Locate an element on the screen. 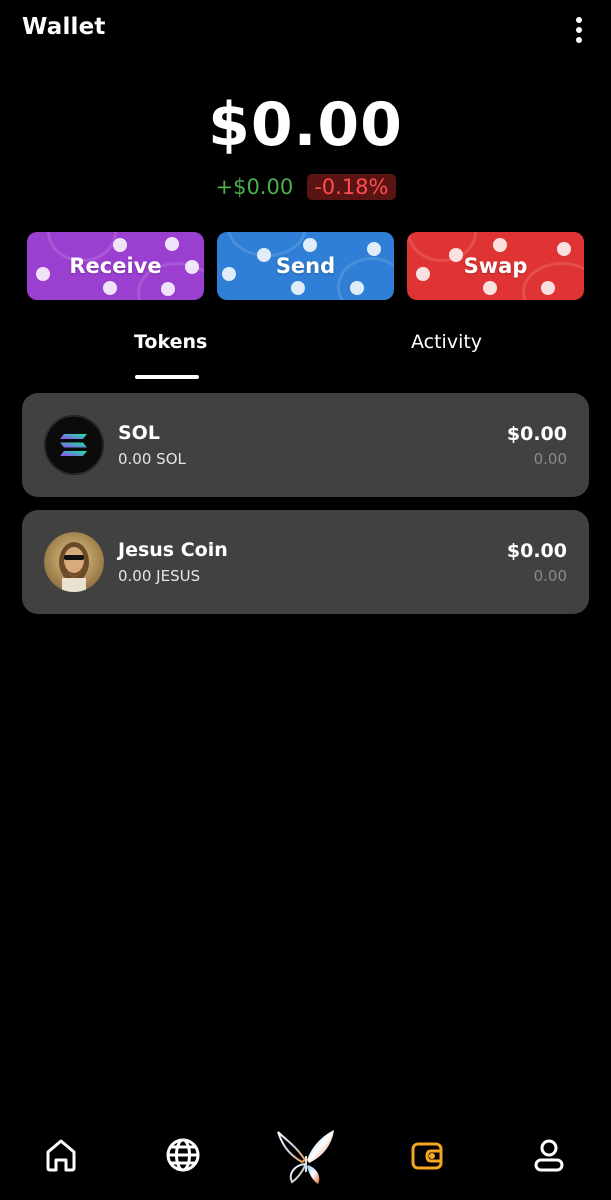 The width and height of the screenshot is (611, 1200). swap-button: Swap is located at coordinates (495, 266).